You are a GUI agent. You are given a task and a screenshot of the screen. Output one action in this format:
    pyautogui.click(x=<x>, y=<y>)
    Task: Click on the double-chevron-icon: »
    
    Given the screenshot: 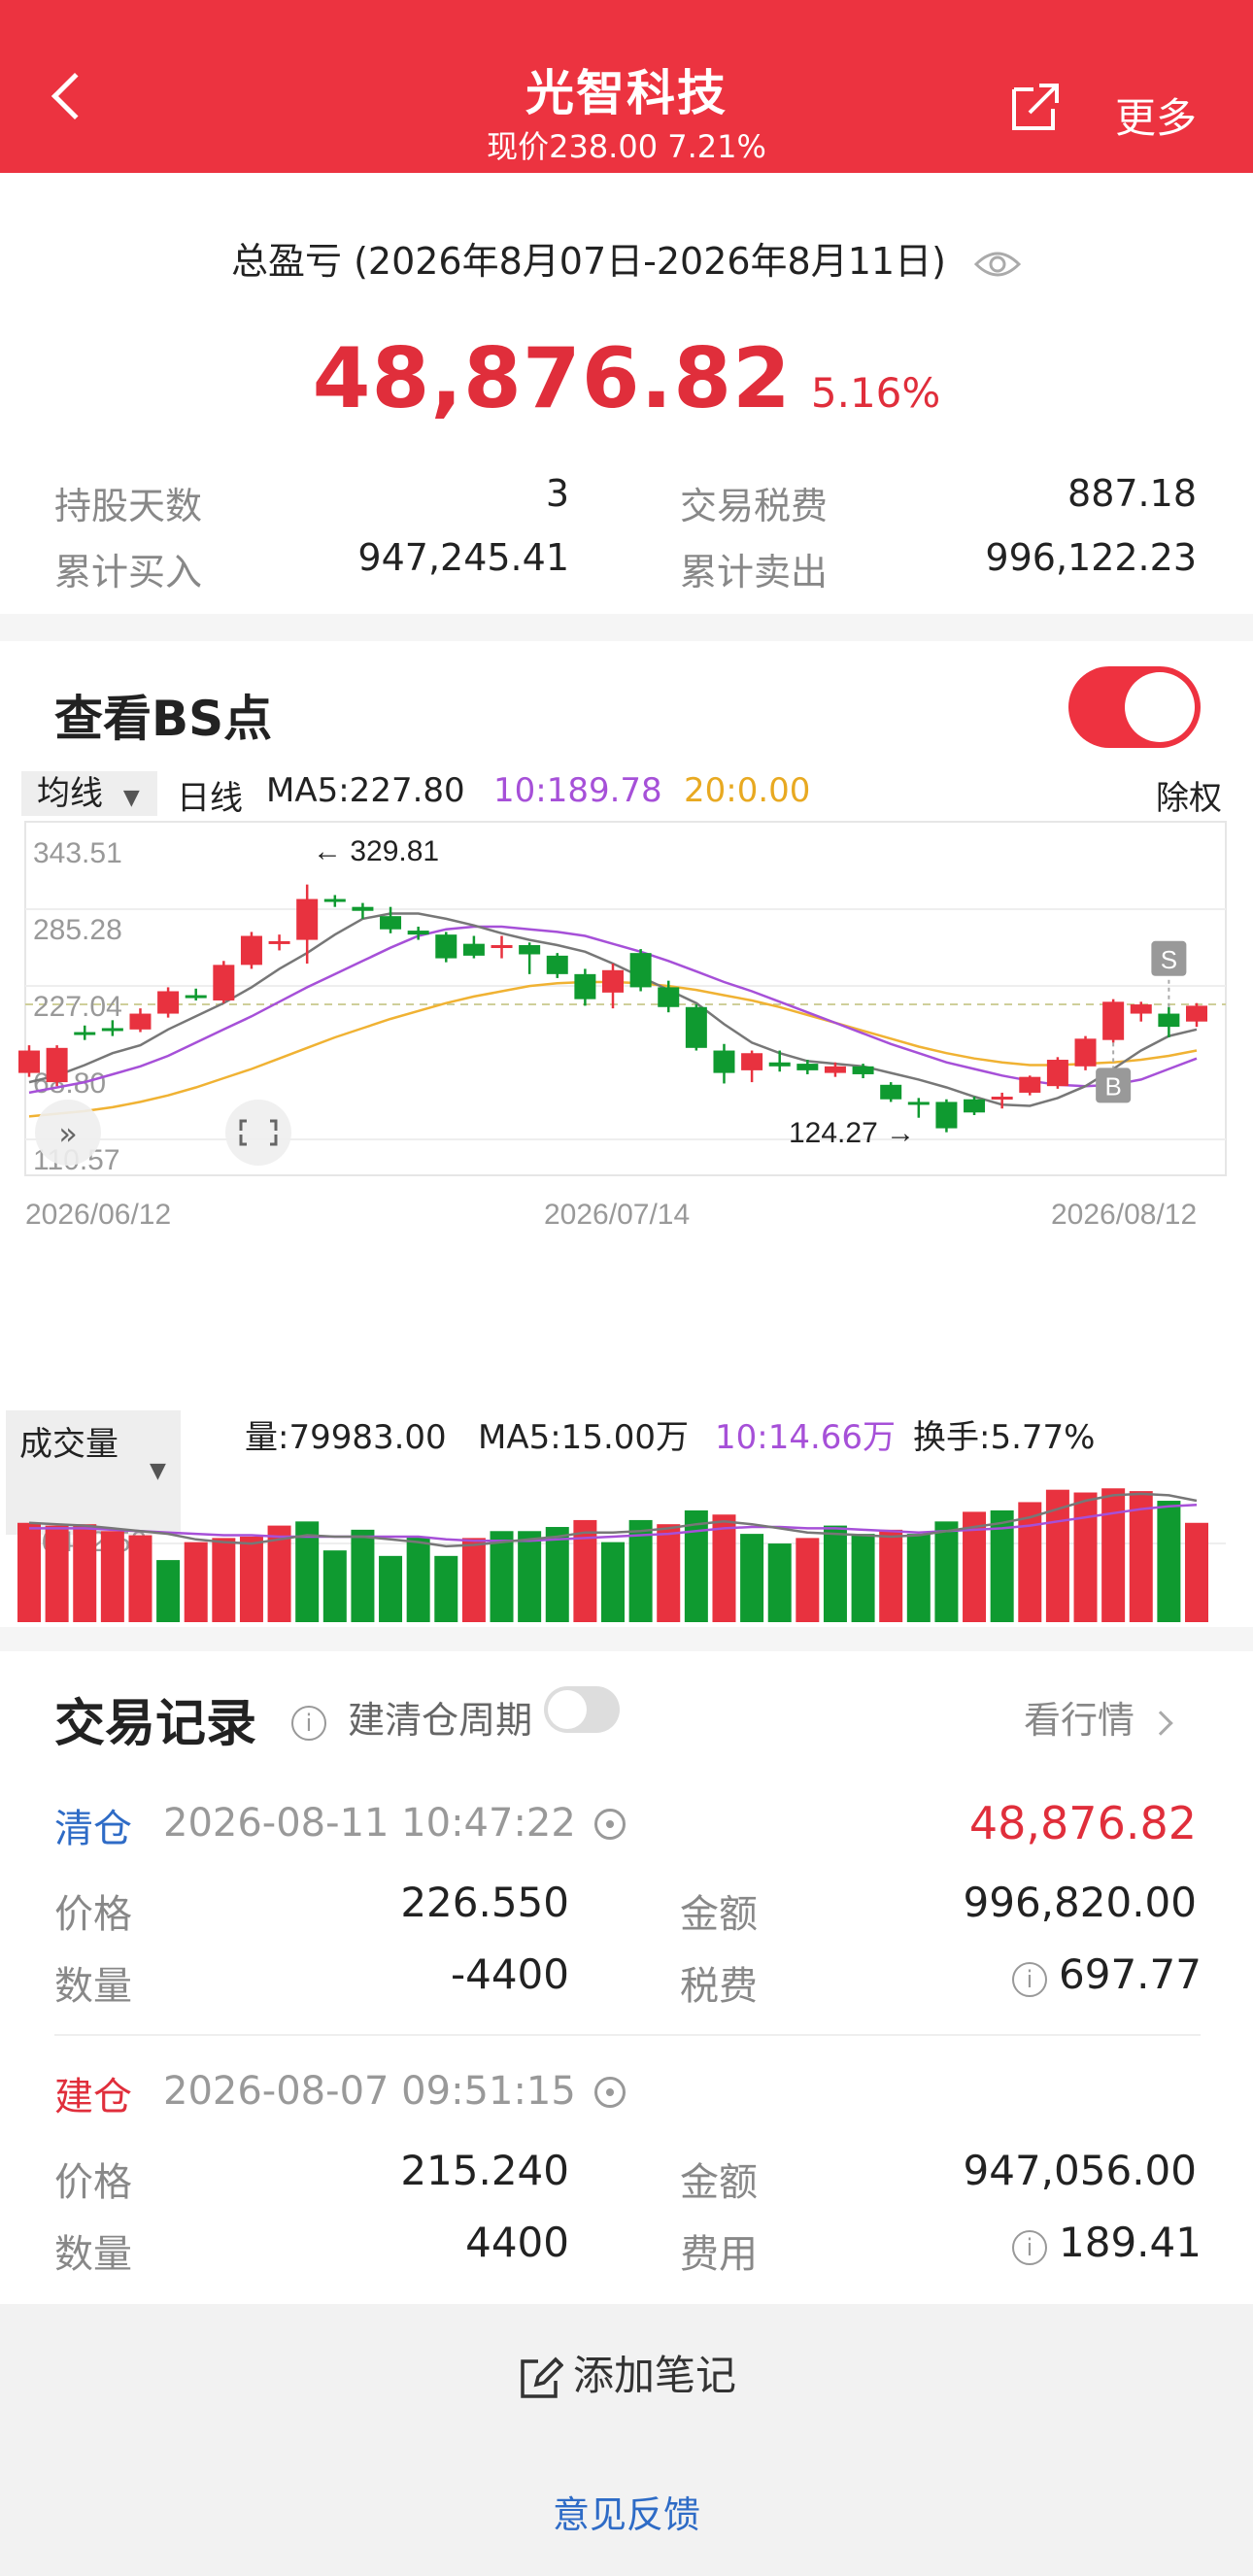 What is the action you would take?
    pyautogui.click(x=68, y=1133)
    